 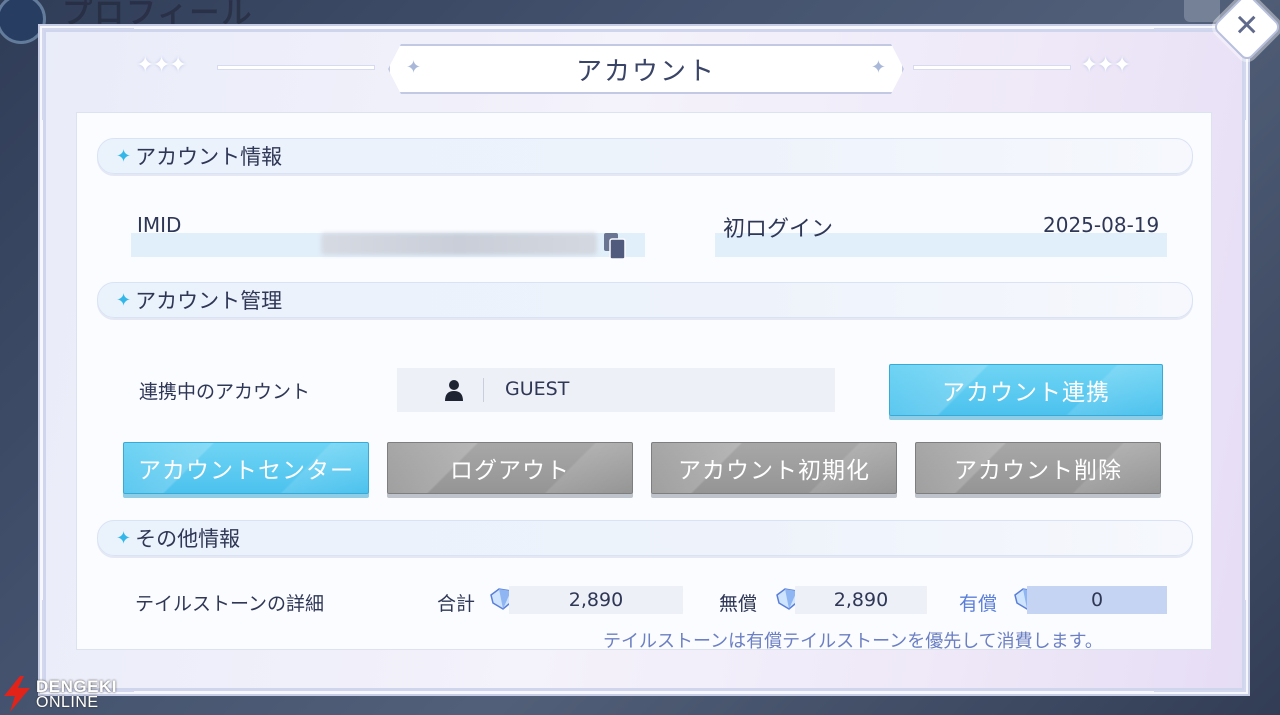 I want to click on tailstone-note: テイルストーンは有償テイルストーンを優先して消費します。, so click(x=853, y=641).